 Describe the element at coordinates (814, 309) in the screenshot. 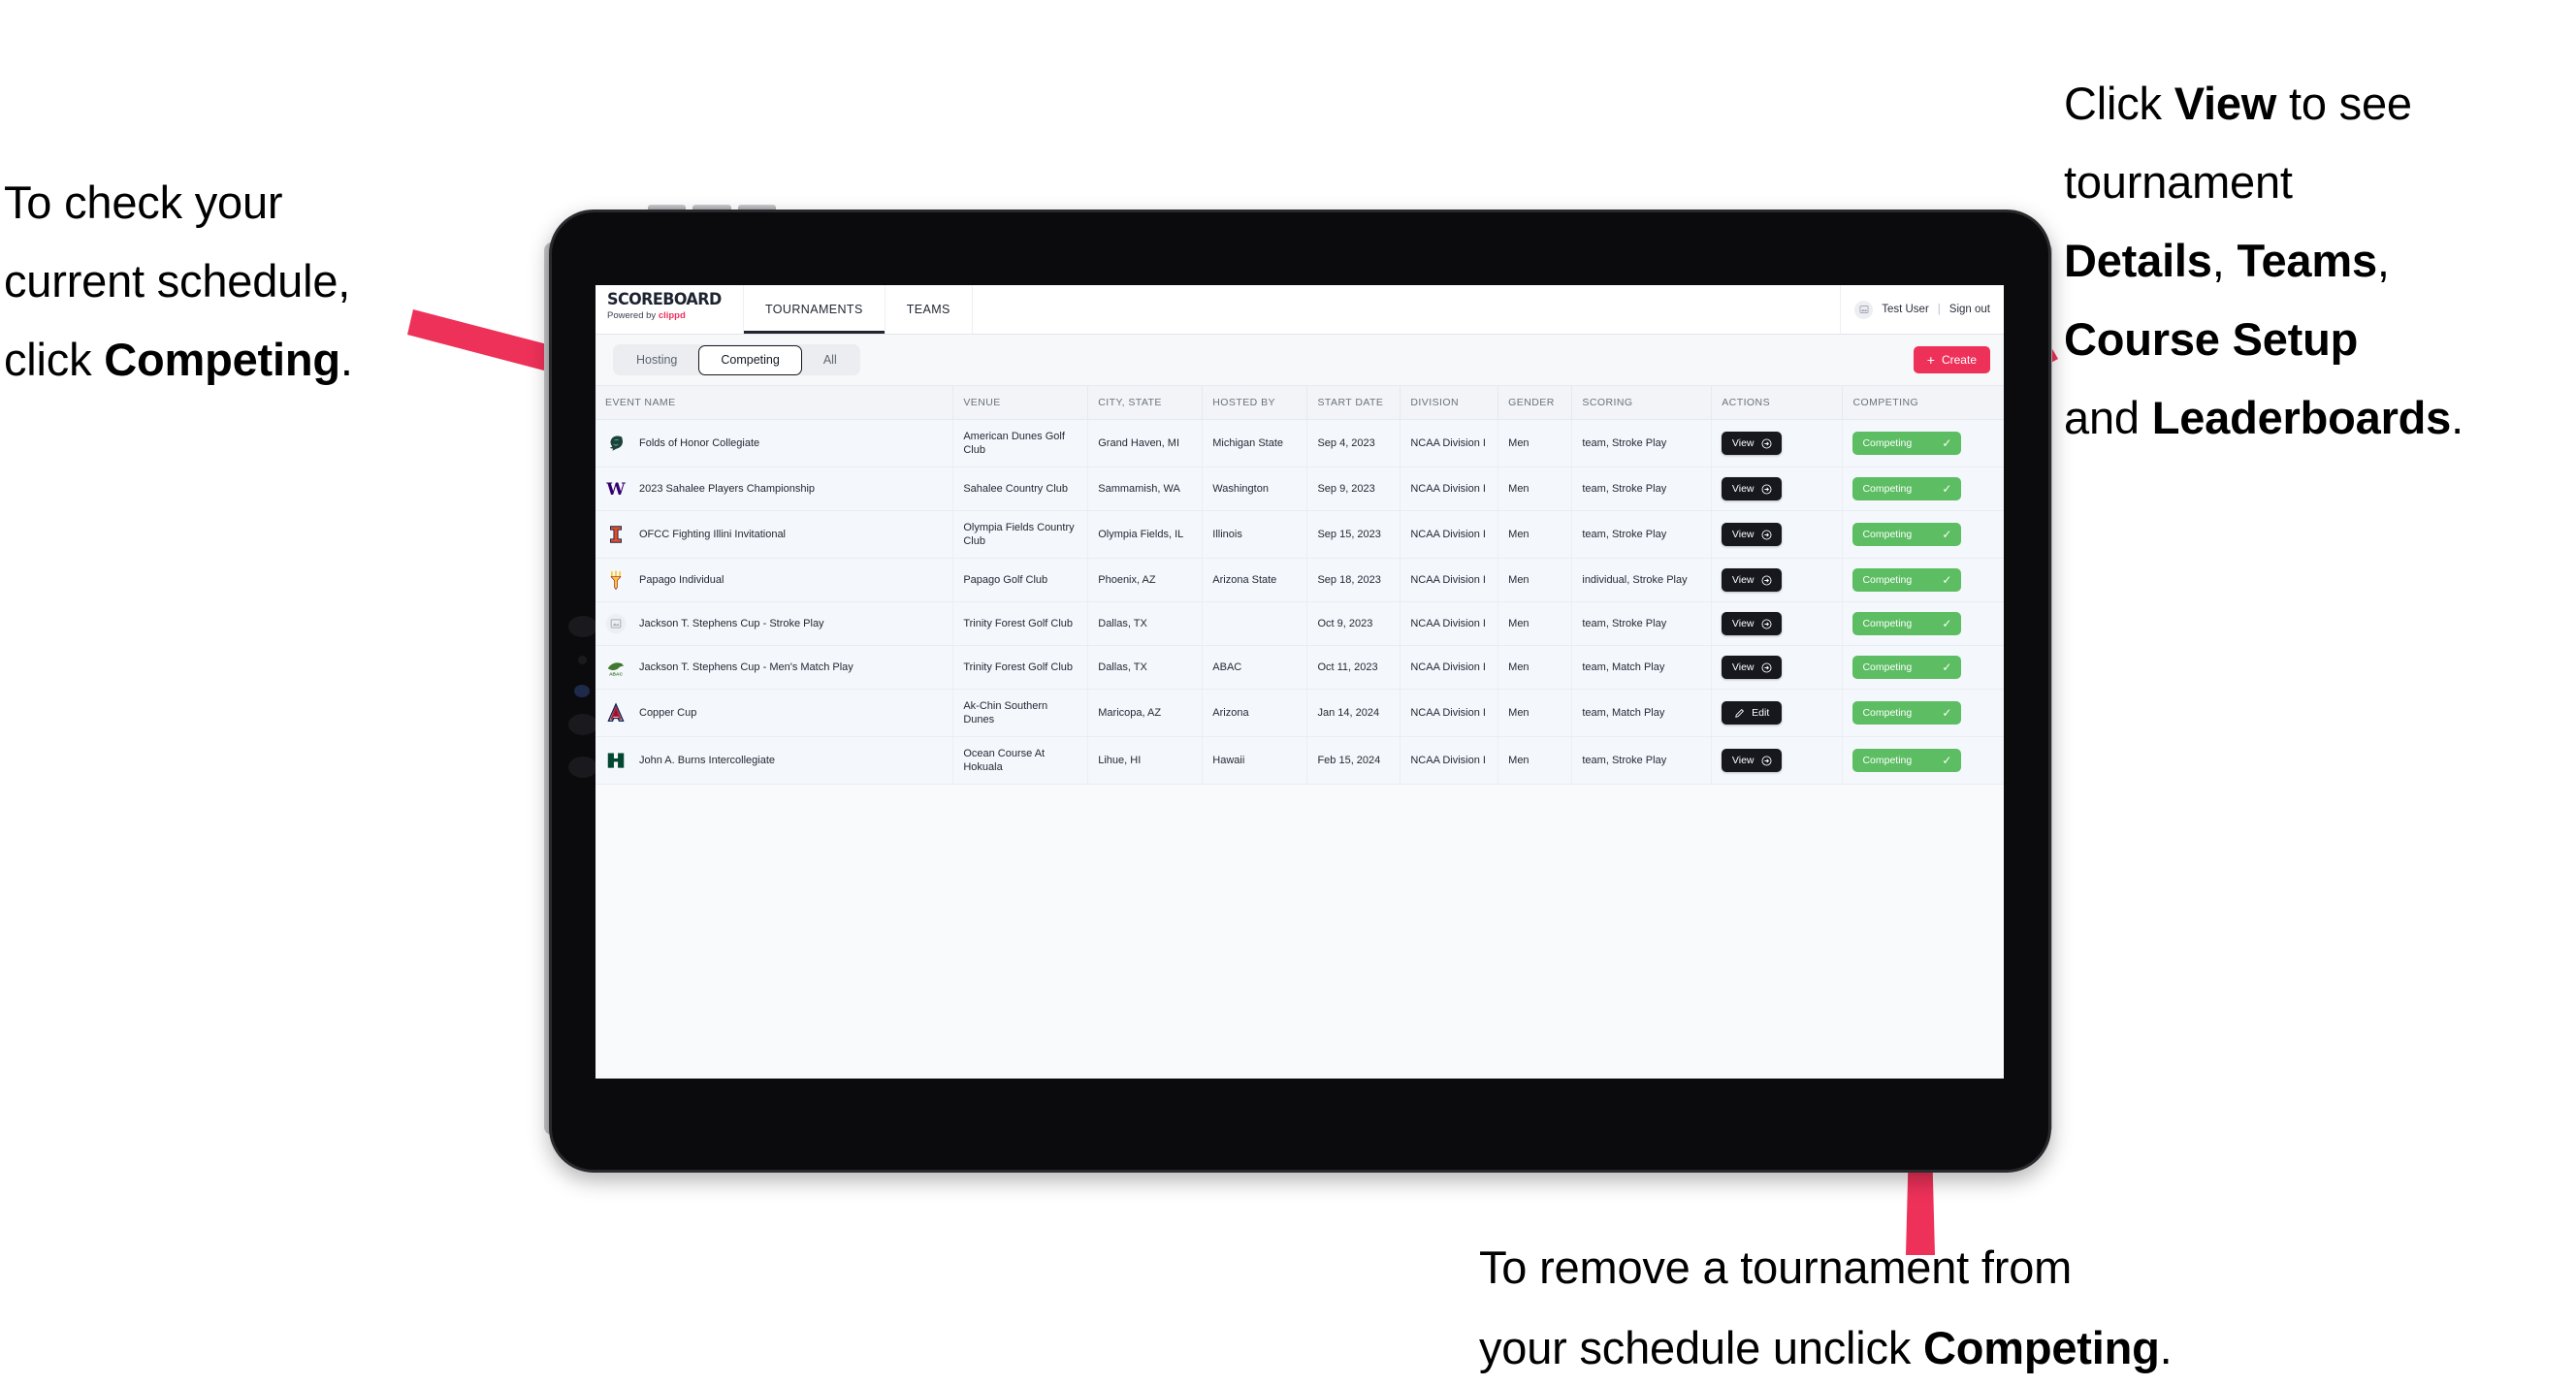

I see `tab-tournaments: TOURNAMENTS` at that location.